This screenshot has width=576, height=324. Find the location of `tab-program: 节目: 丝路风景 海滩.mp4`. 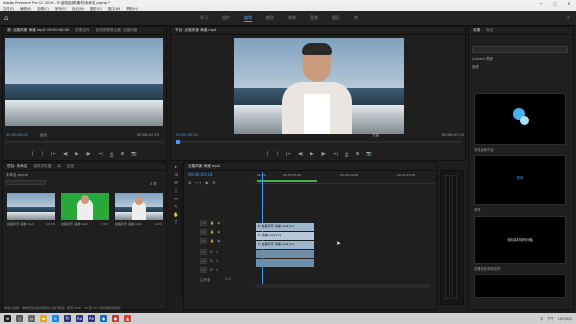

tab-program: 节目: 丝路风景 海滩.mp4 is located at coordinates (195, 30).